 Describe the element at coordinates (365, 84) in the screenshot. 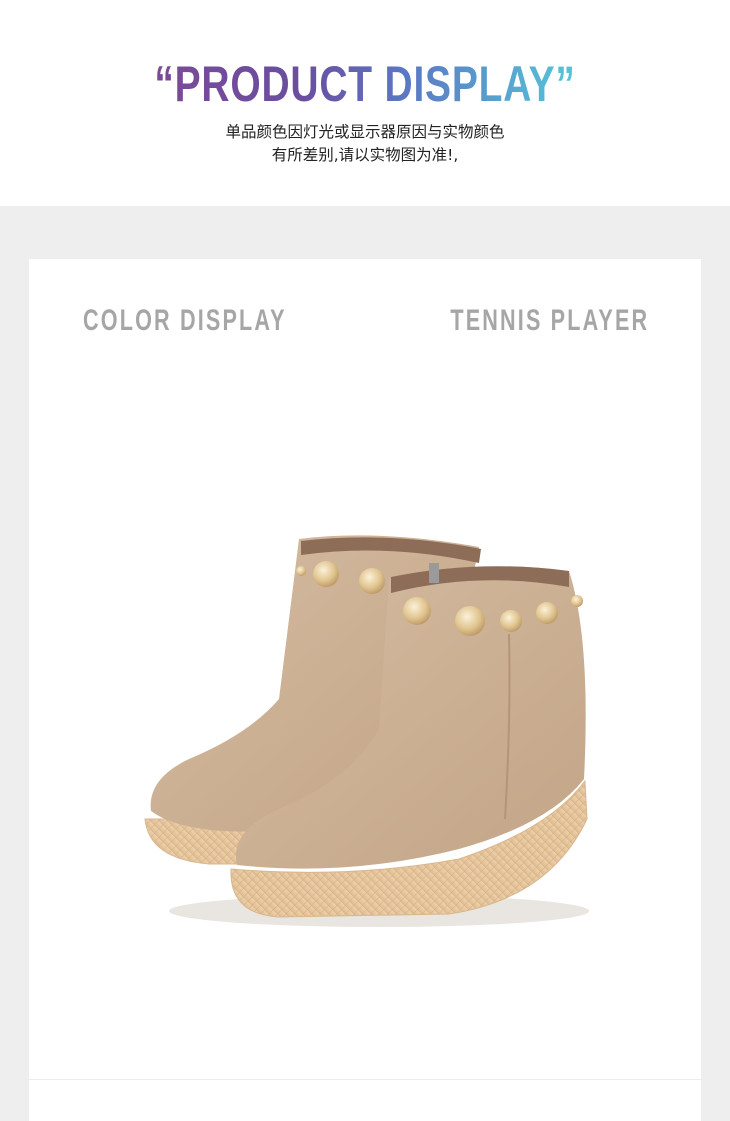

I see `page-title: “PRODUCT DISPLAY”` at that location.